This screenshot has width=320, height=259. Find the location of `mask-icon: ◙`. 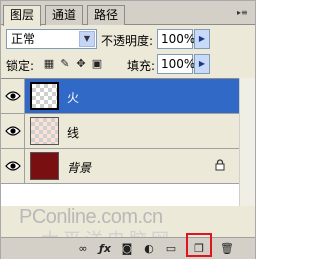

mask-icon: ◙ is located at coordinates (127, 249).